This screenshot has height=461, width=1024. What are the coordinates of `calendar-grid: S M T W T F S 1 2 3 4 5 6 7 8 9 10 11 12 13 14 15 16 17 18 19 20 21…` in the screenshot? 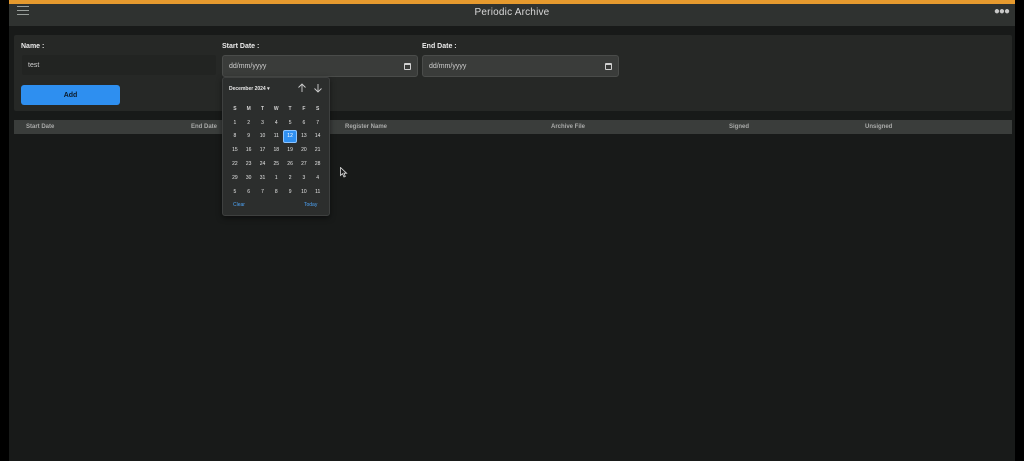 It's located at (276, 150).